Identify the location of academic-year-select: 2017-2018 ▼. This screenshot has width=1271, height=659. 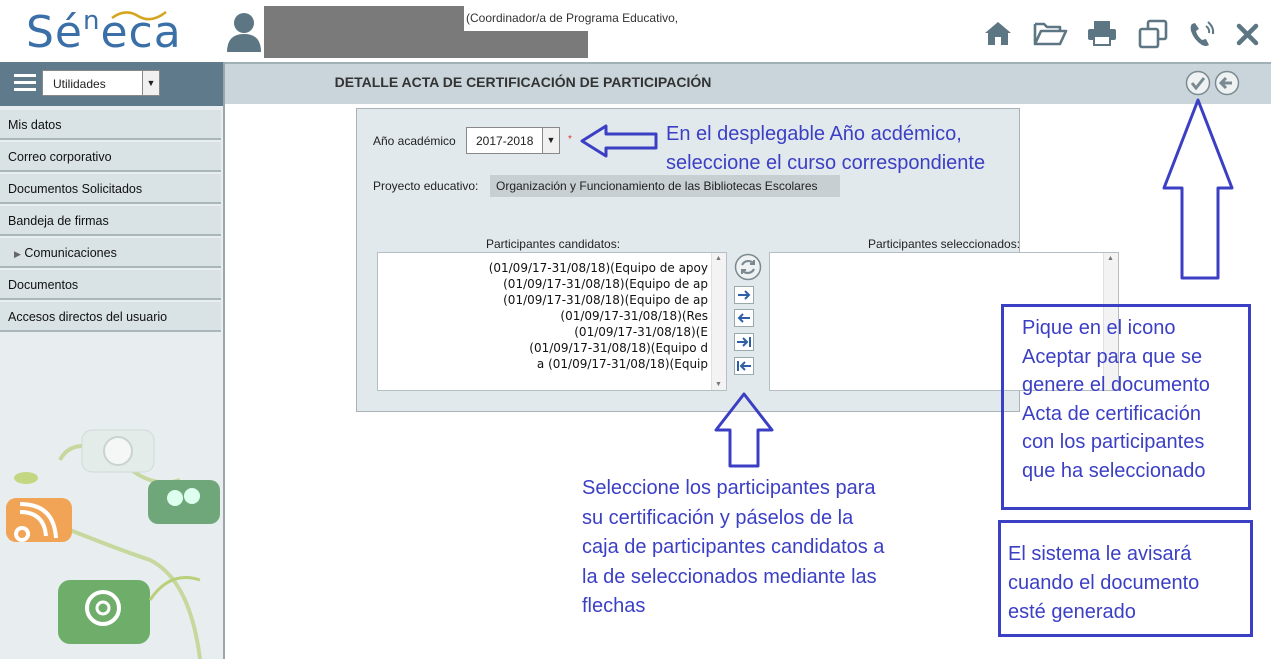
(513, 140).